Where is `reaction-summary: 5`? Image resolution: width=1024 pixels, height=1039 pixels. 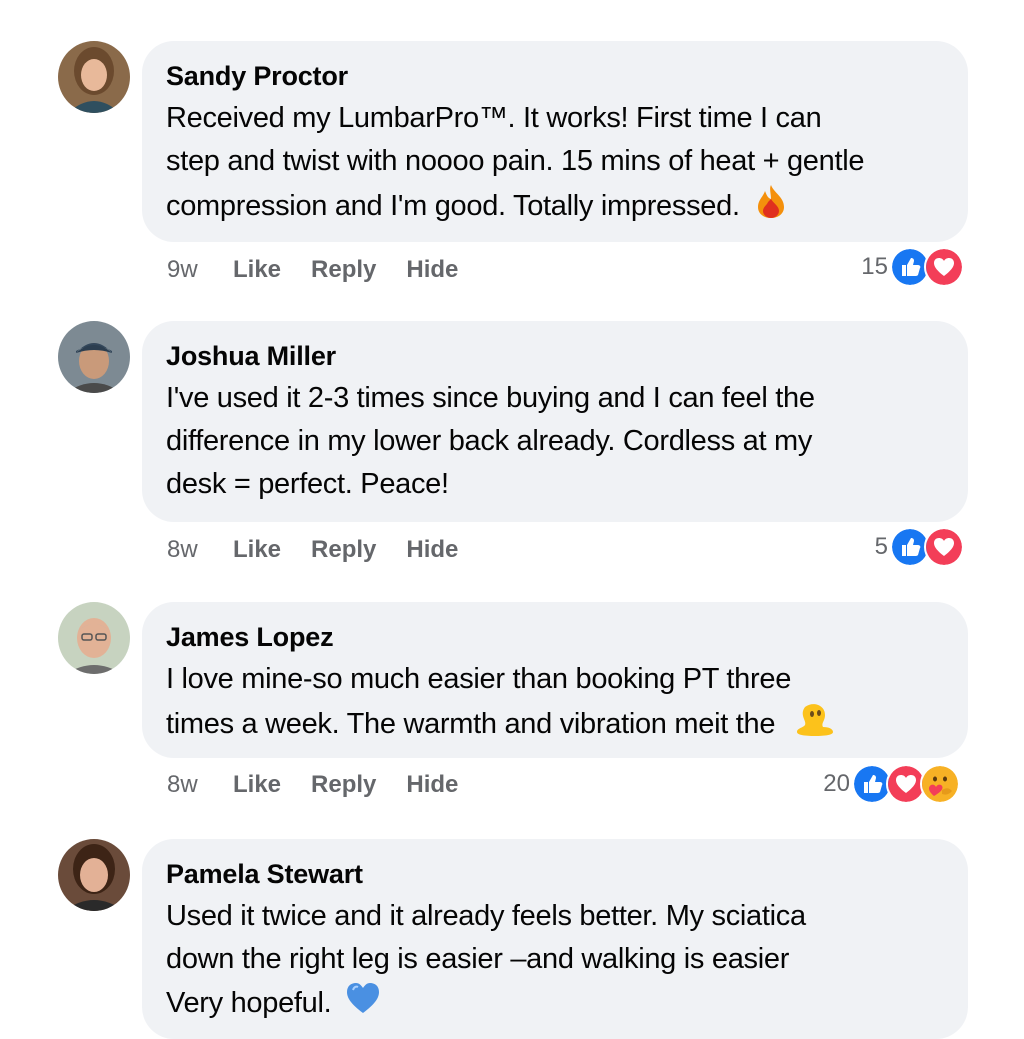
reaction-summary: 5 is located at coordinates (919, 547).